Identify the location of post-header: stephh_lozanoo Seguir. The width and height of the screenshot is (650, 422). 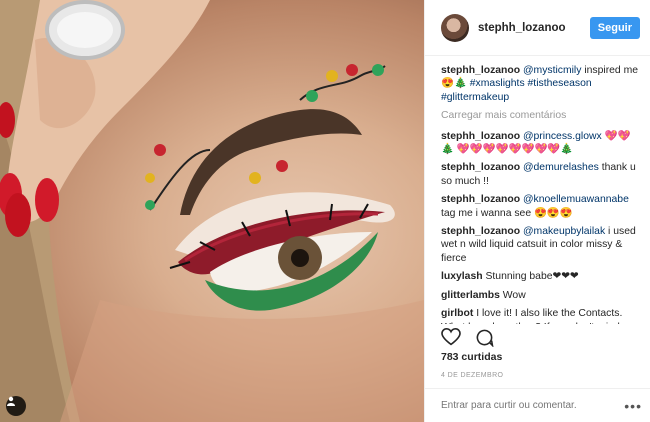
(537, 28).